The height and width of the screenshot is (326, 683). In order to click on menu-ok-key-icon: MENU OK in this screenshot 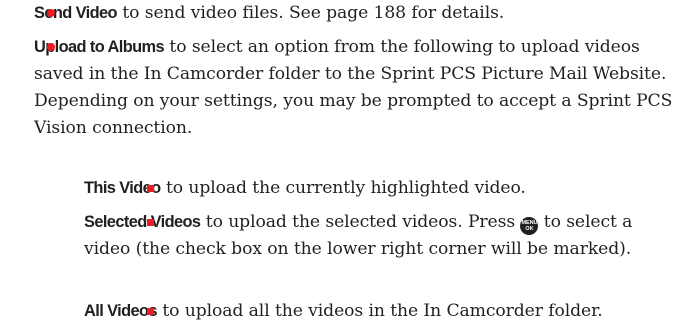, I will do `click(529, 226)`.